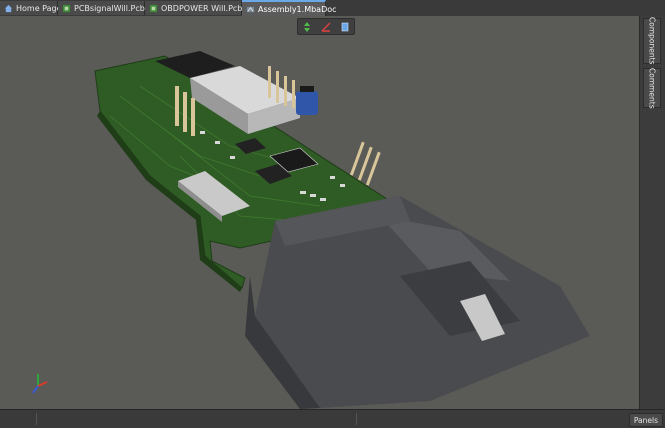 The image size is (665, 428). Describe the element at coordinates (652, 88) in the screenshot. I see `panel-tab-comments: Comments` at that location.